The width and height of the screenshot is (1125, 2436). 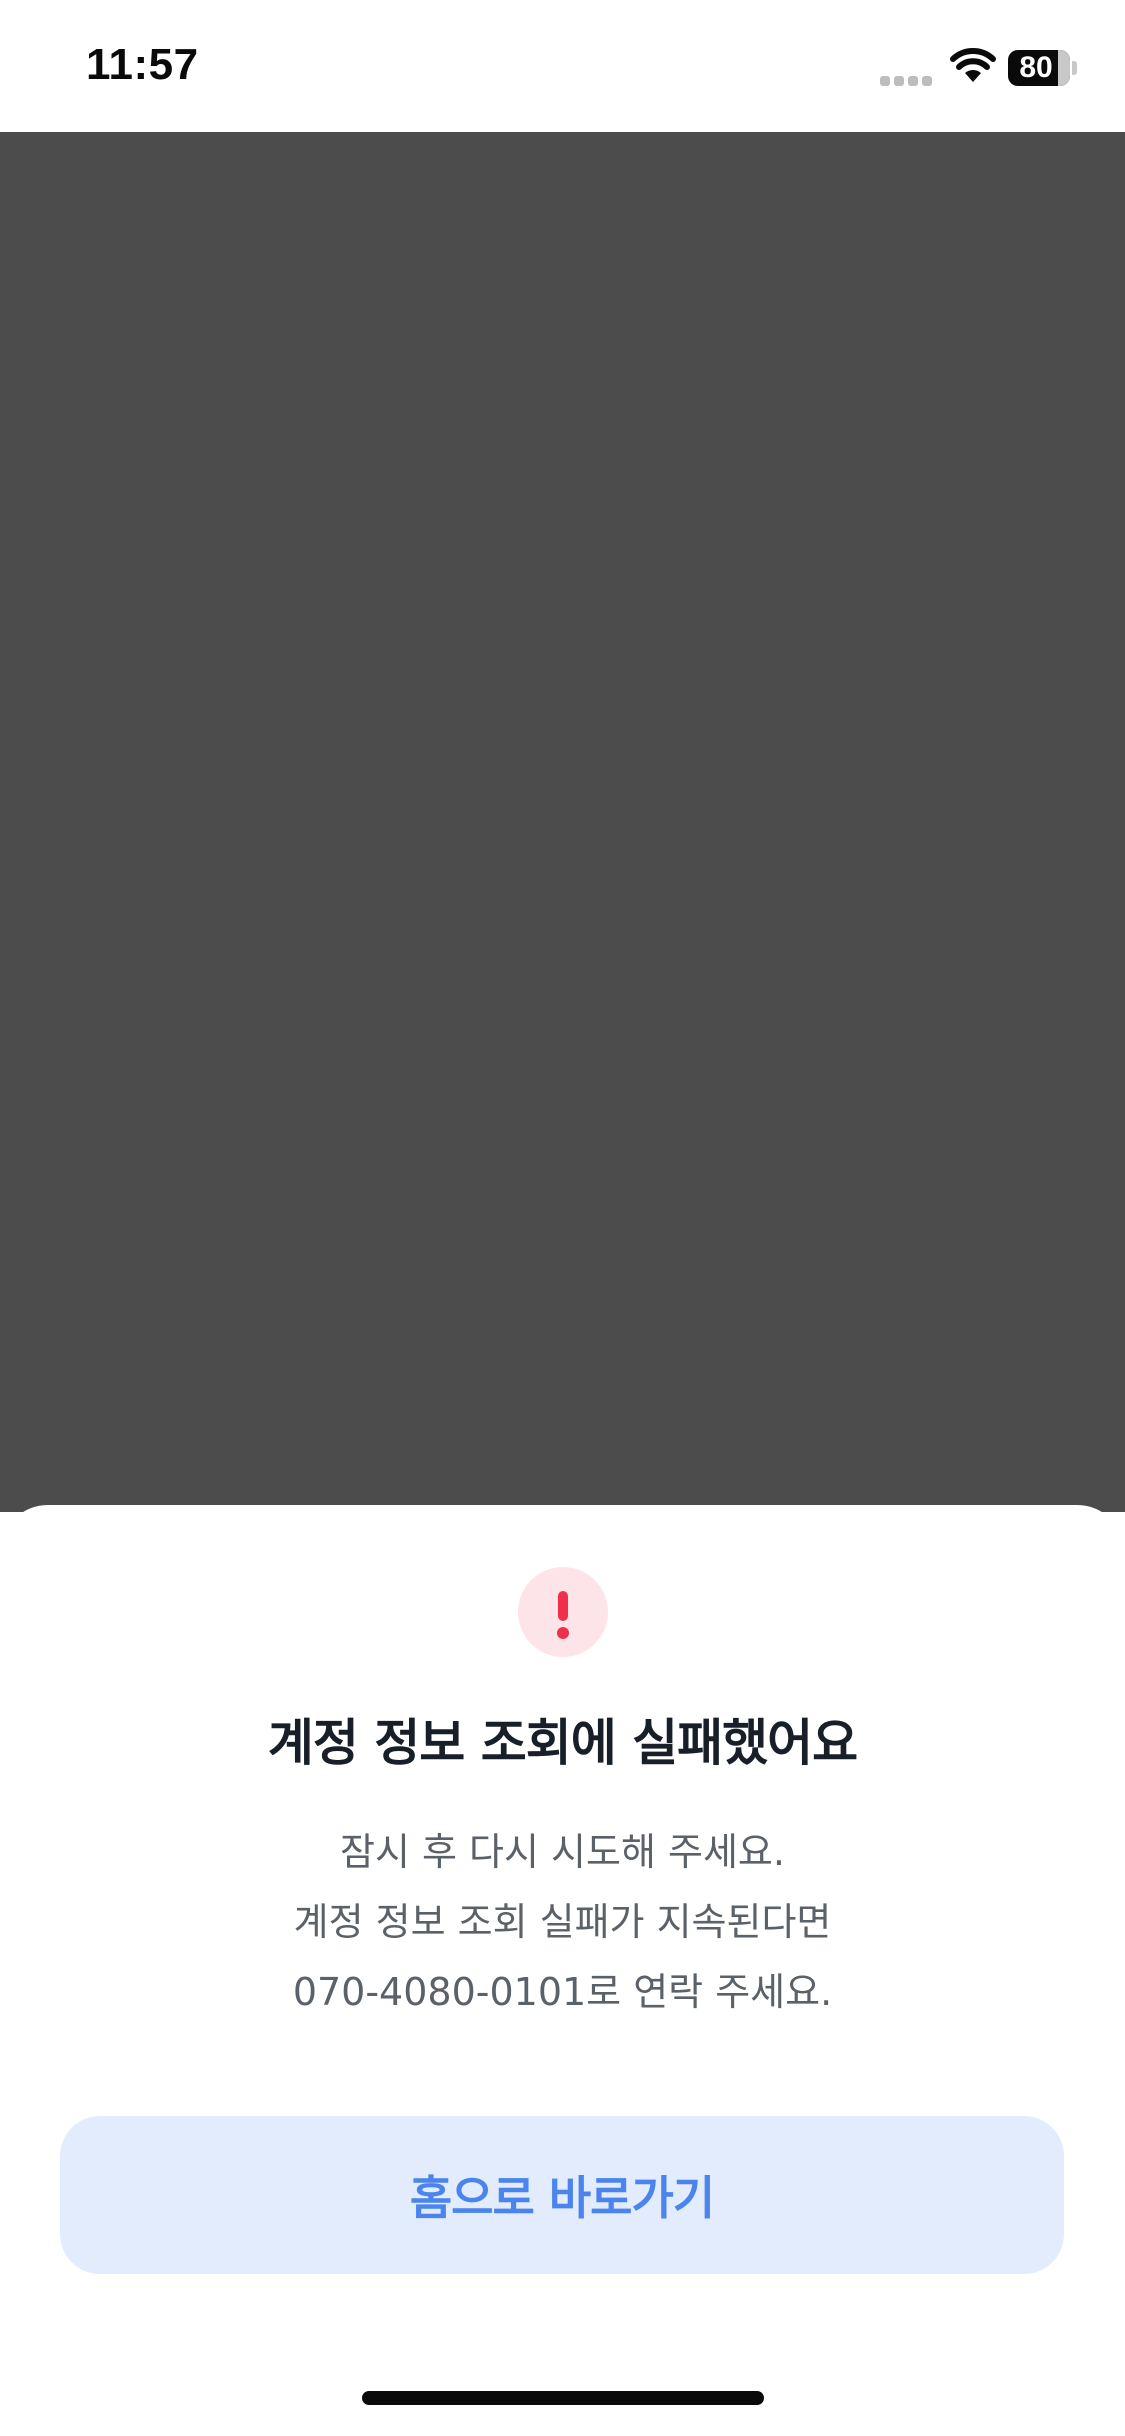 I want to click on battery-icon: 80, so click(x=1043, y=68).